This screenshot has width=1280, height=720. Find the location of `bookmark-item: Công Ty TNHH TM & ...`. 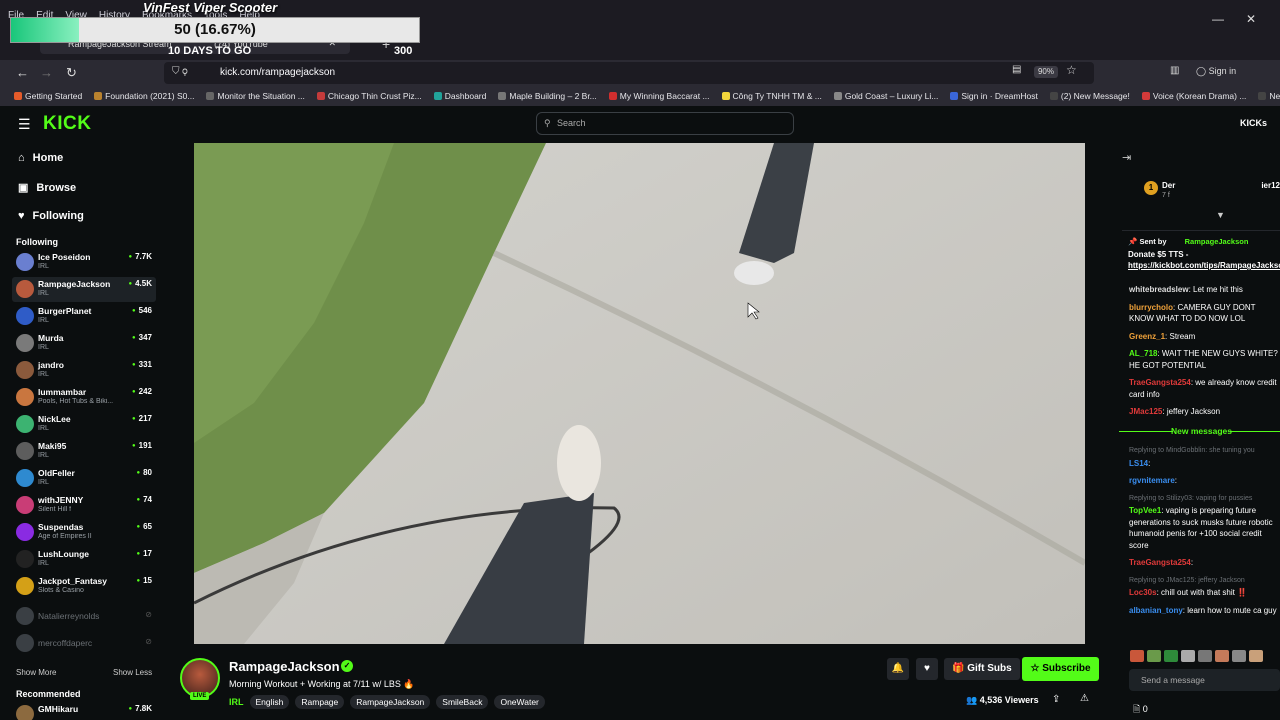

bookmark-item: Công Ty TNHH TM & ... is located at coordinates (771, 96).